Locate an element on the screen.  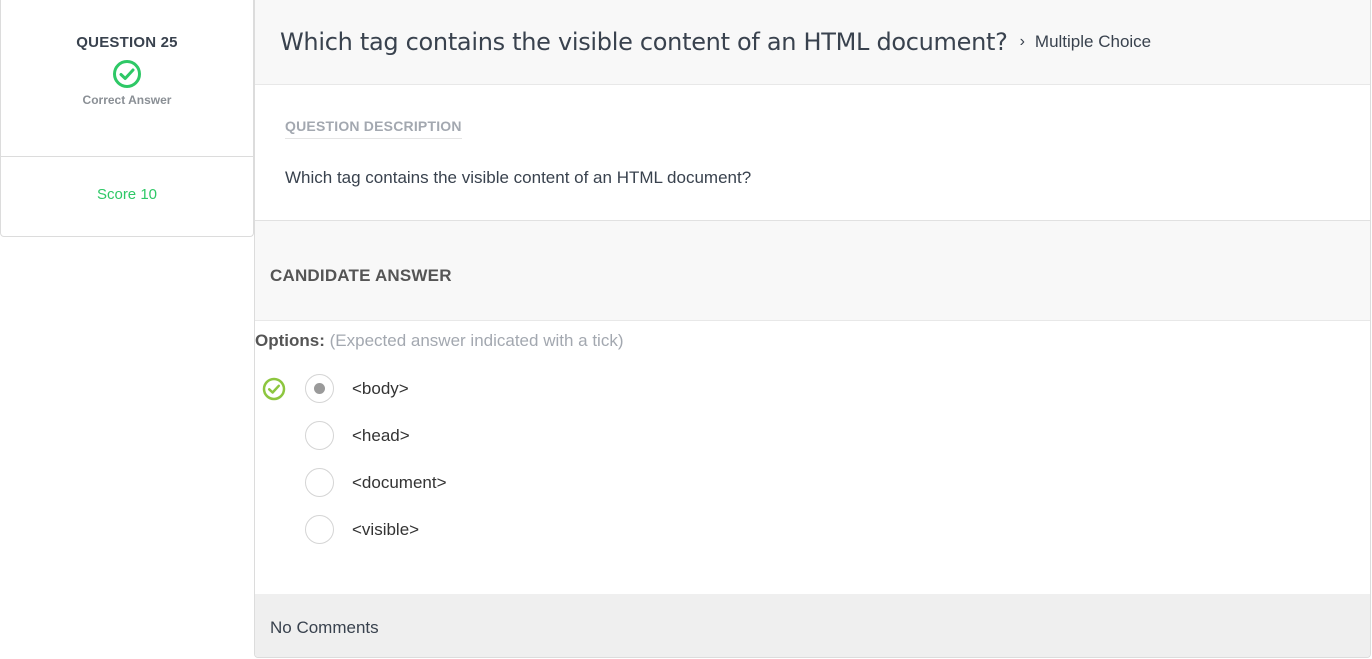
question-status-section: QUESTION 25 Correct Answer is located at coordinates (127, 78).